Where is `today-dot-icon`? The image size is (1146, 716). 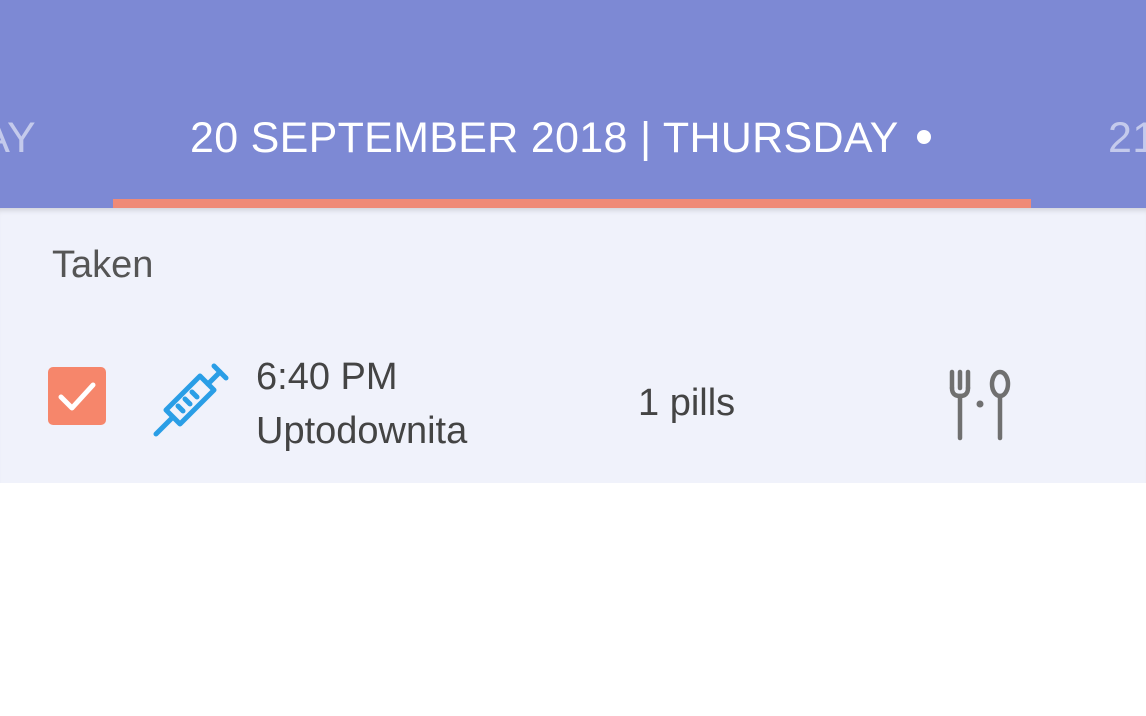 today-dot-icon is located at coordinates (923, 136).